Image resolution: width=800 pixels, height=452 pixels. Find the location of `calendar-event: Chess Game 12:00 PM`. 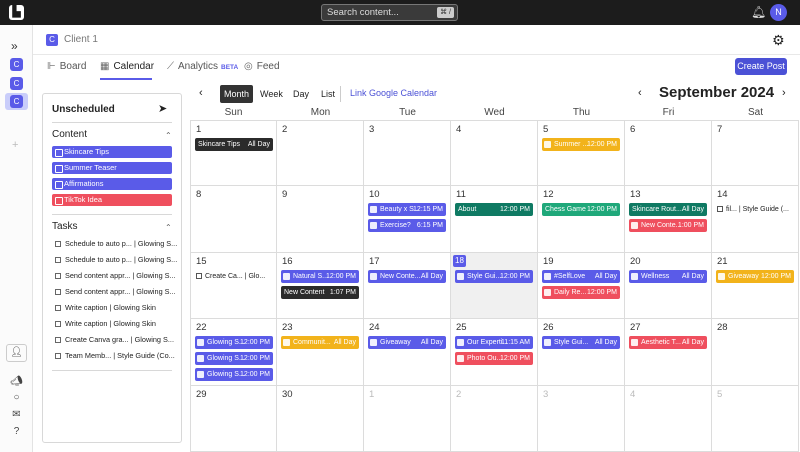

calendar-event: Chess Game 12:00 PM is located at coordinates (581, 210).